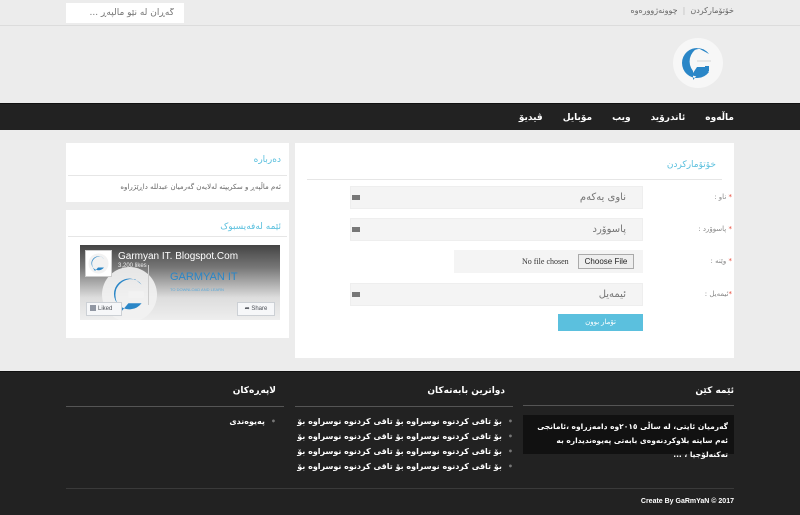  Describe the element at coordinates (496, 229) in the screenshot. I see `password-input` at that location.